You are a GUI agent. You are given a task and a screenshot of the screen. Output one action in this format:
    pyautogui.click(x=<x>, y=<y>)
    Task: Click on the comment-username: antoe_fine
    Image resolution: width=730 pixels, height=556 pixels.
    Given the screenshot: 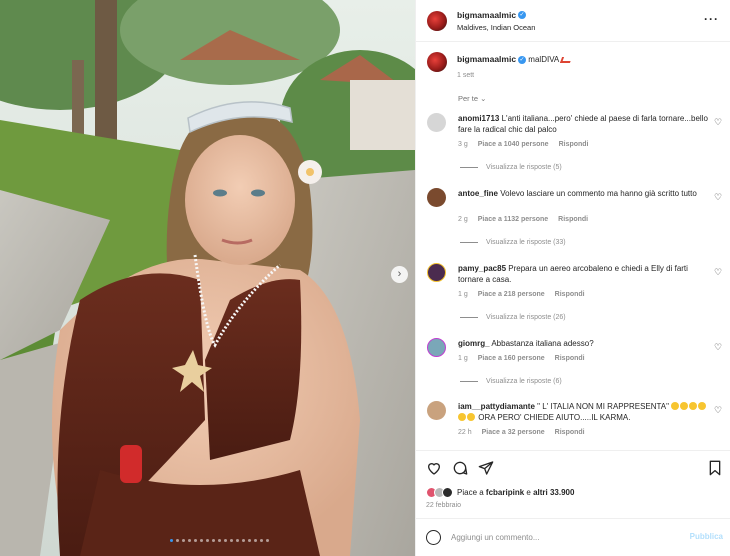 What is the action you would take?
    pyautogui.click(x=478, y=193)
    